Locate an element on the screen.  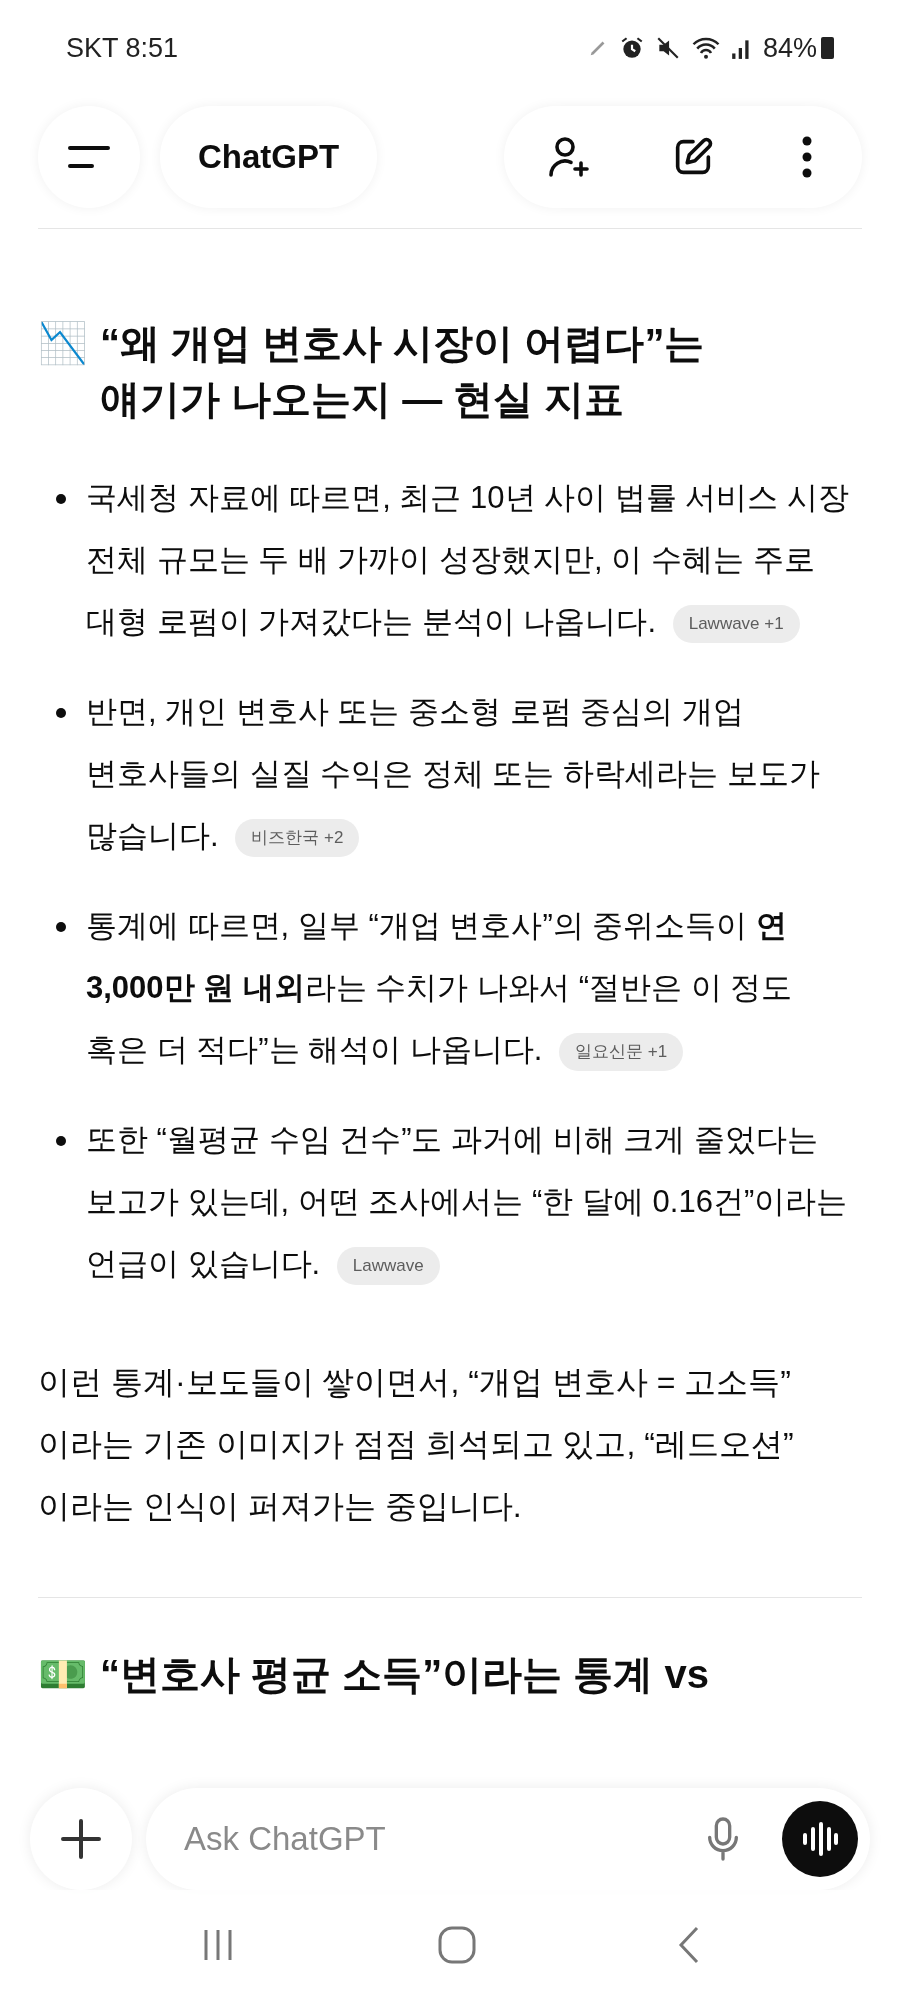
wifi-icon is located at coordinates (705, 48).